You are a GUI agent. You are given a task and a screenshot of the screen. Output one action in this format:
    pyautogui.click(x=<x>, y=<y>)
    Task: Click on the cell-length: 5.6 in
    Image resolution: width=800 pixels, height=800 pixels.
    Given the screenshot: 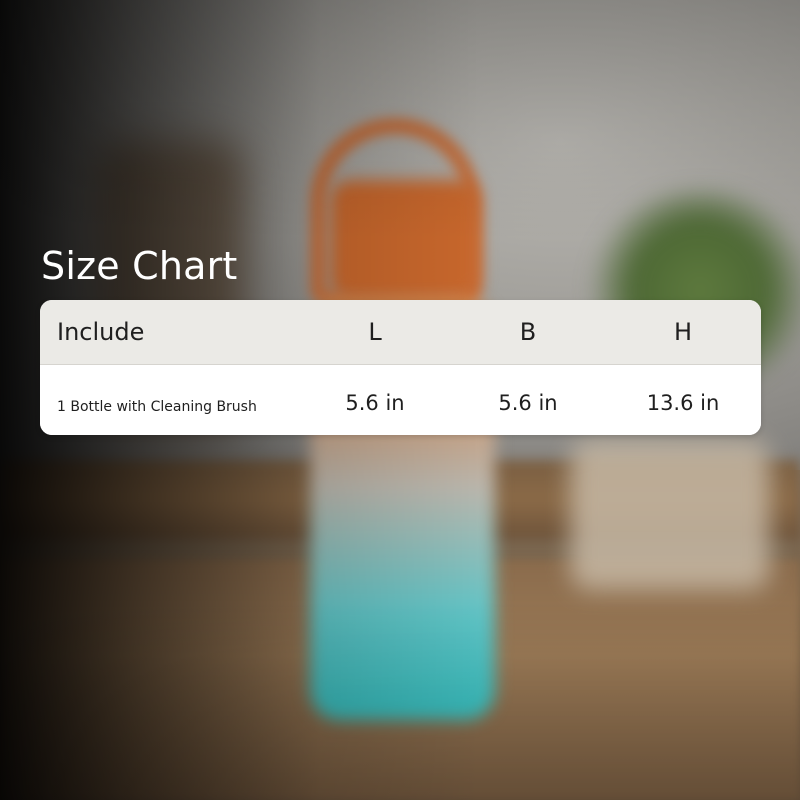 What is the action you would take?
    pyautogui.click(x=375, y=403)
    